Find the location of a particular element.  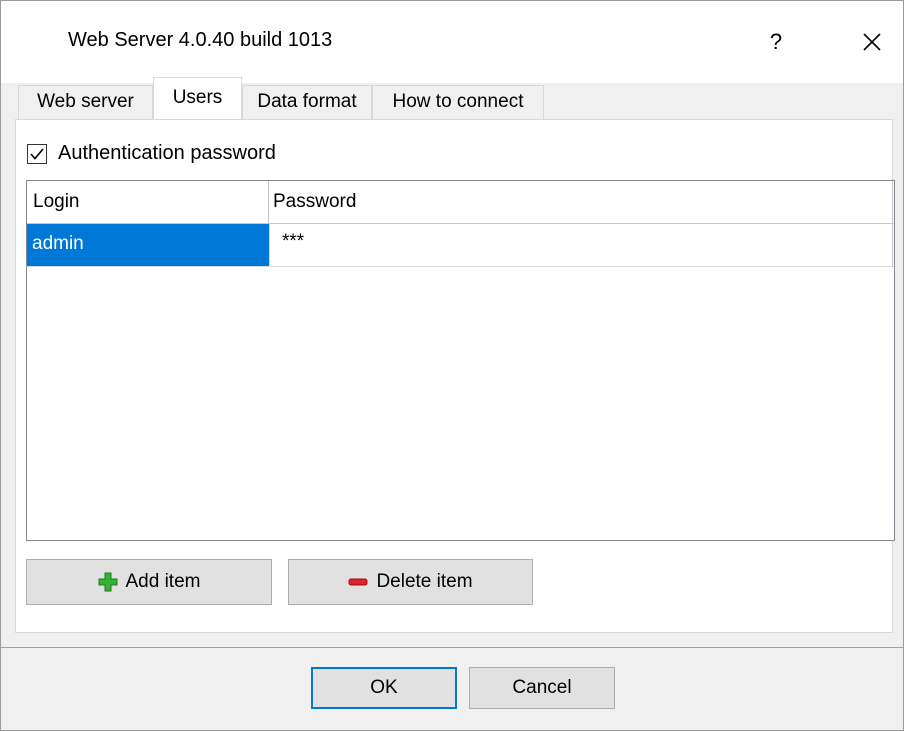

auth-password-label: Authentication password is located at coordinates (167, 153).